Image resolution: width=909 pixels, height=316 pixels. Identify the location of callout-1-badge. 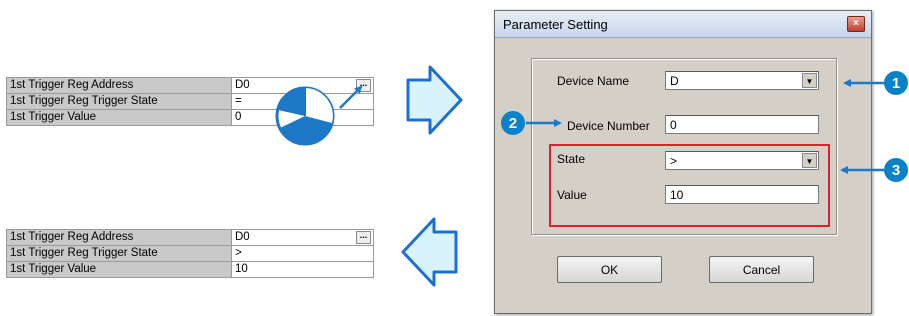
(896, 83).